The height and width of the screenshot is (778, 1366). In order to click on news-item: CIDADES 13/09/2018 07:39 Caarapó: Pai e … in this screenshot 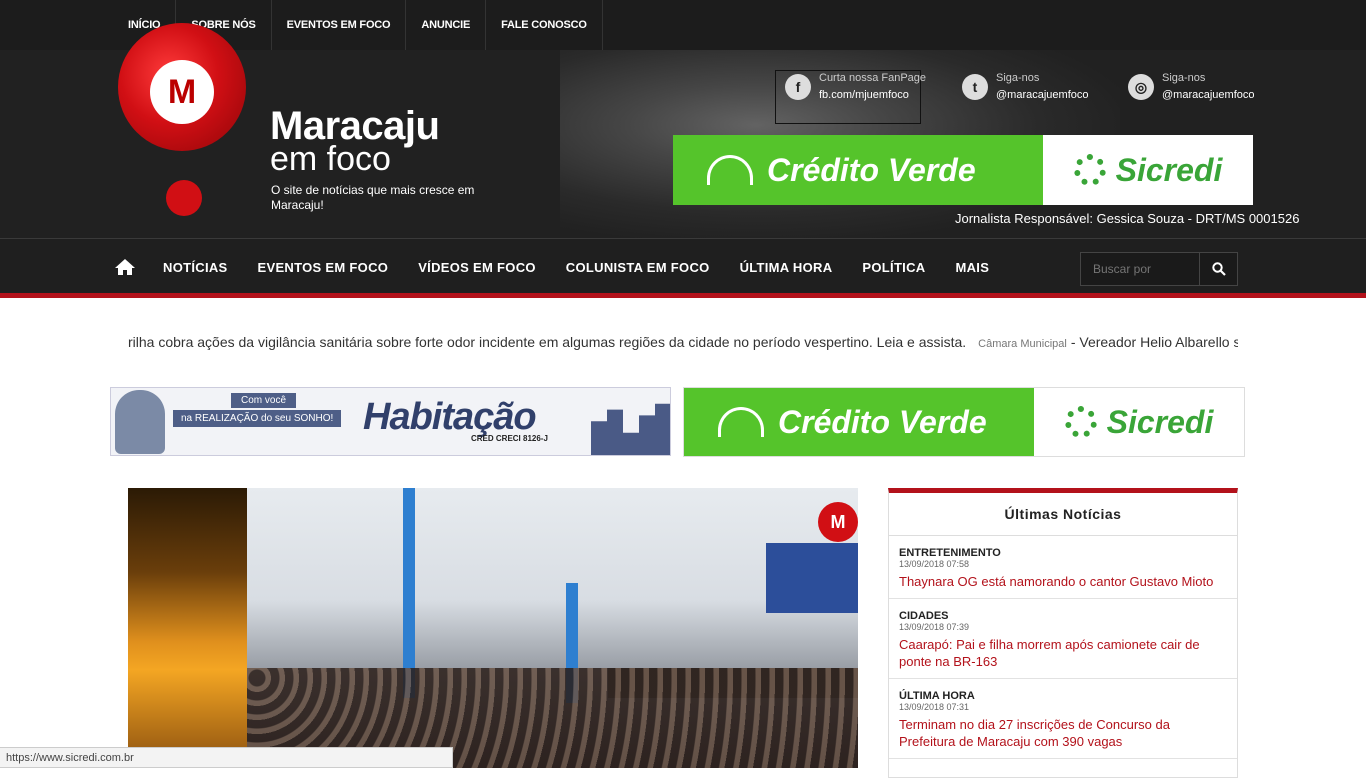, I will do `click(1063, 639)`.